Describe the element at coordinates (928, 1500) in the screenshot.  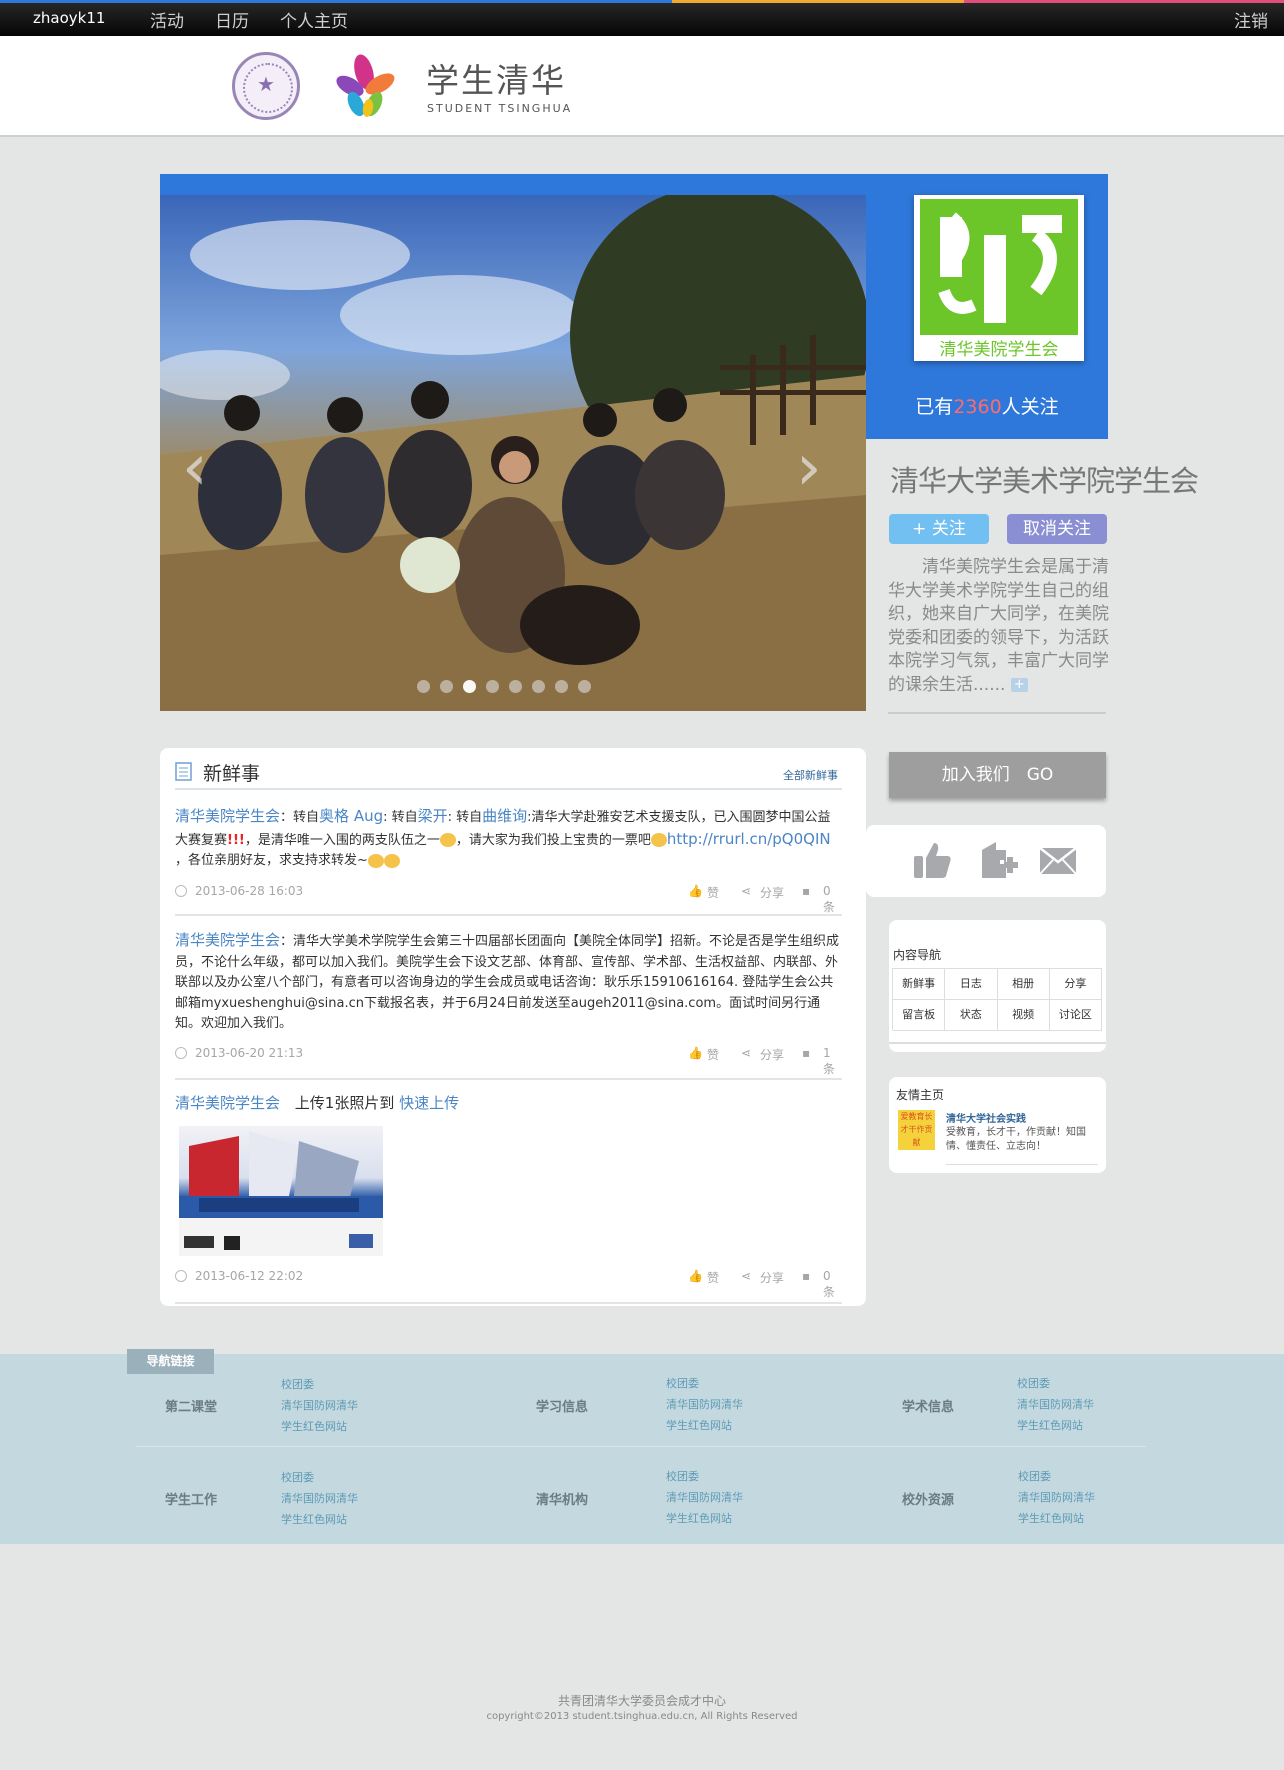
I see `footer-category: 校外资源` at that location.